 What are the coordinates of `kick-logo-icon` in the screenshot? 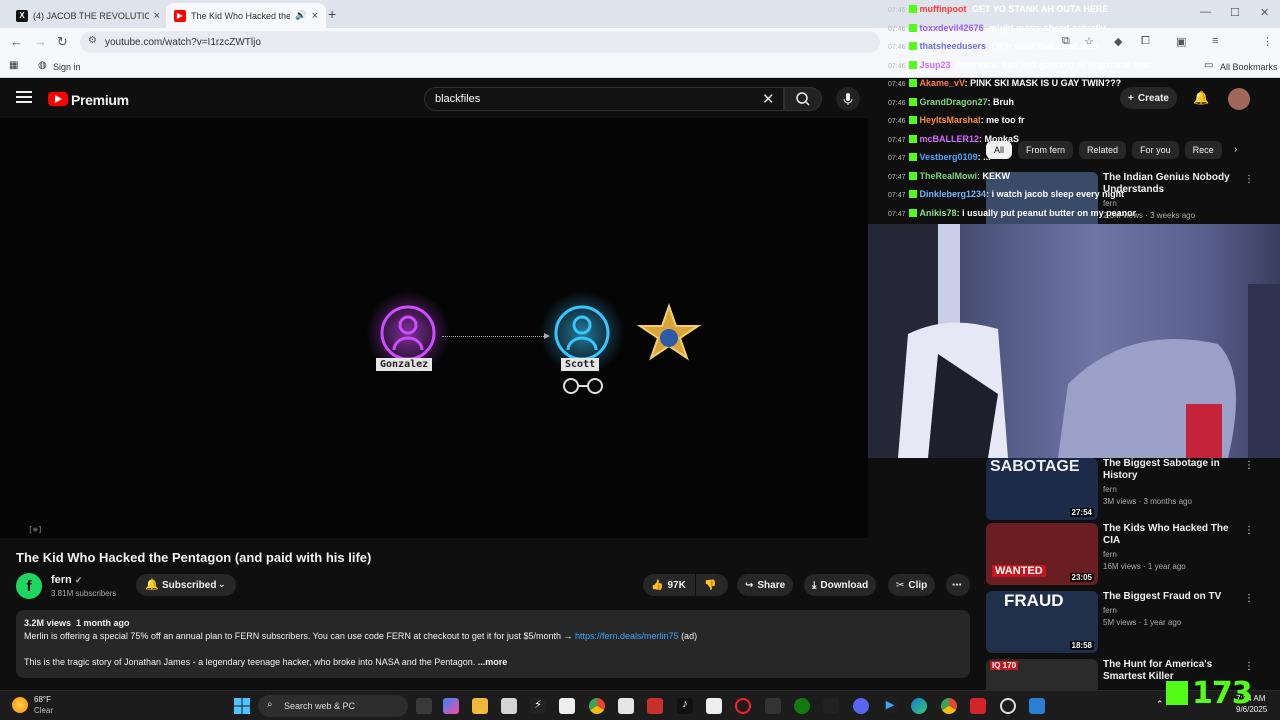 It's located at (1177, 693).